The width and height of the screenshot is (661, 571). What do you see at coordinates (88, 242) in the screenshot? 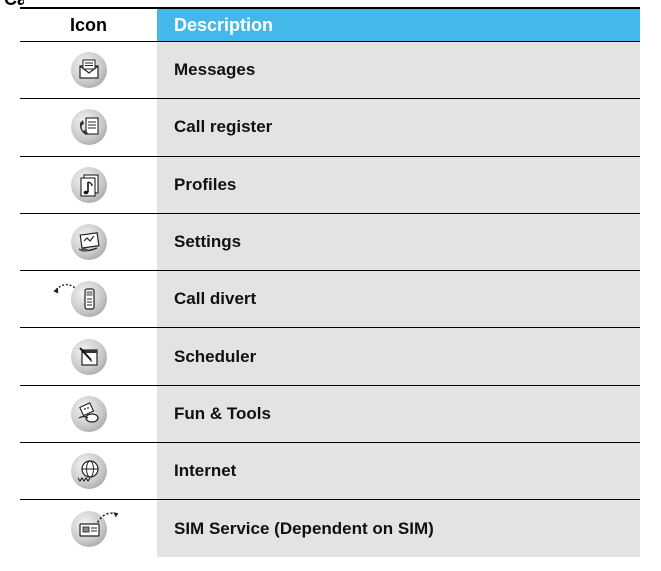
I see `settings-pad-icon` at bounding box center [88, 242].